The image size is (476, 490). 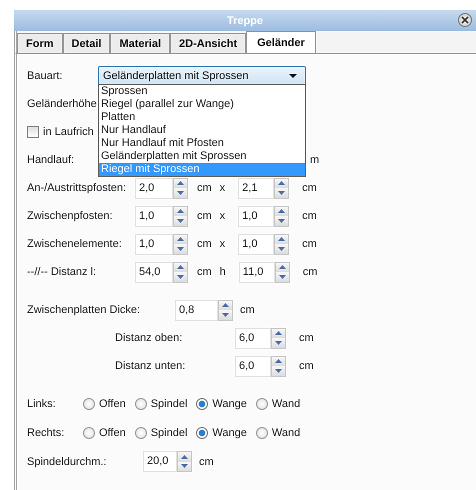 I want to click on number-field: 2,1, so click(x=256, y=188).